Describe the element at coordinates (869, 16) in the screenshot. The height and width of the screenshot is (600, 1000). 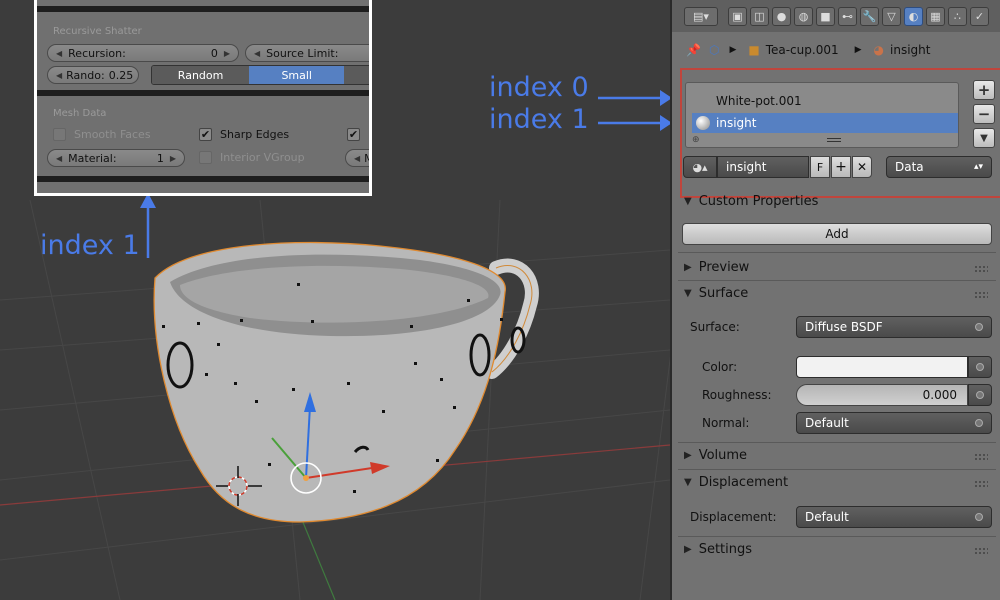
I see `modifiers-tab-icon: 🔧` at that location.